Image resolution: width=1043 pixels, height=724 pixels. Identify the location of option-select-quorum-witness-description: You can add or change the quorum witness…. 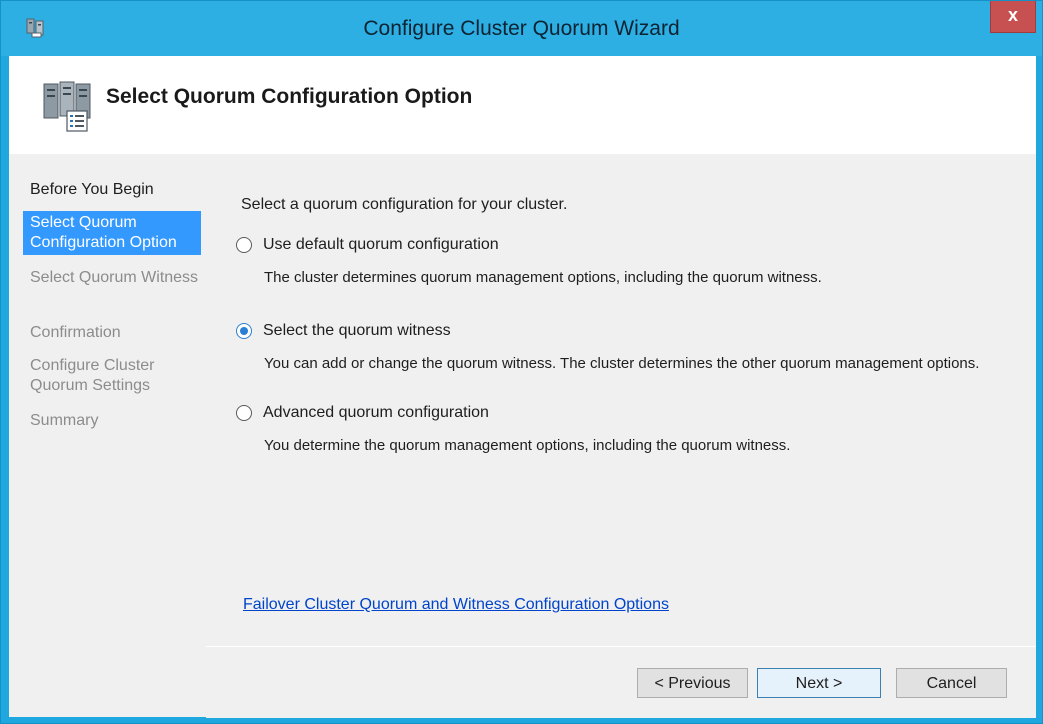
(622, 363).